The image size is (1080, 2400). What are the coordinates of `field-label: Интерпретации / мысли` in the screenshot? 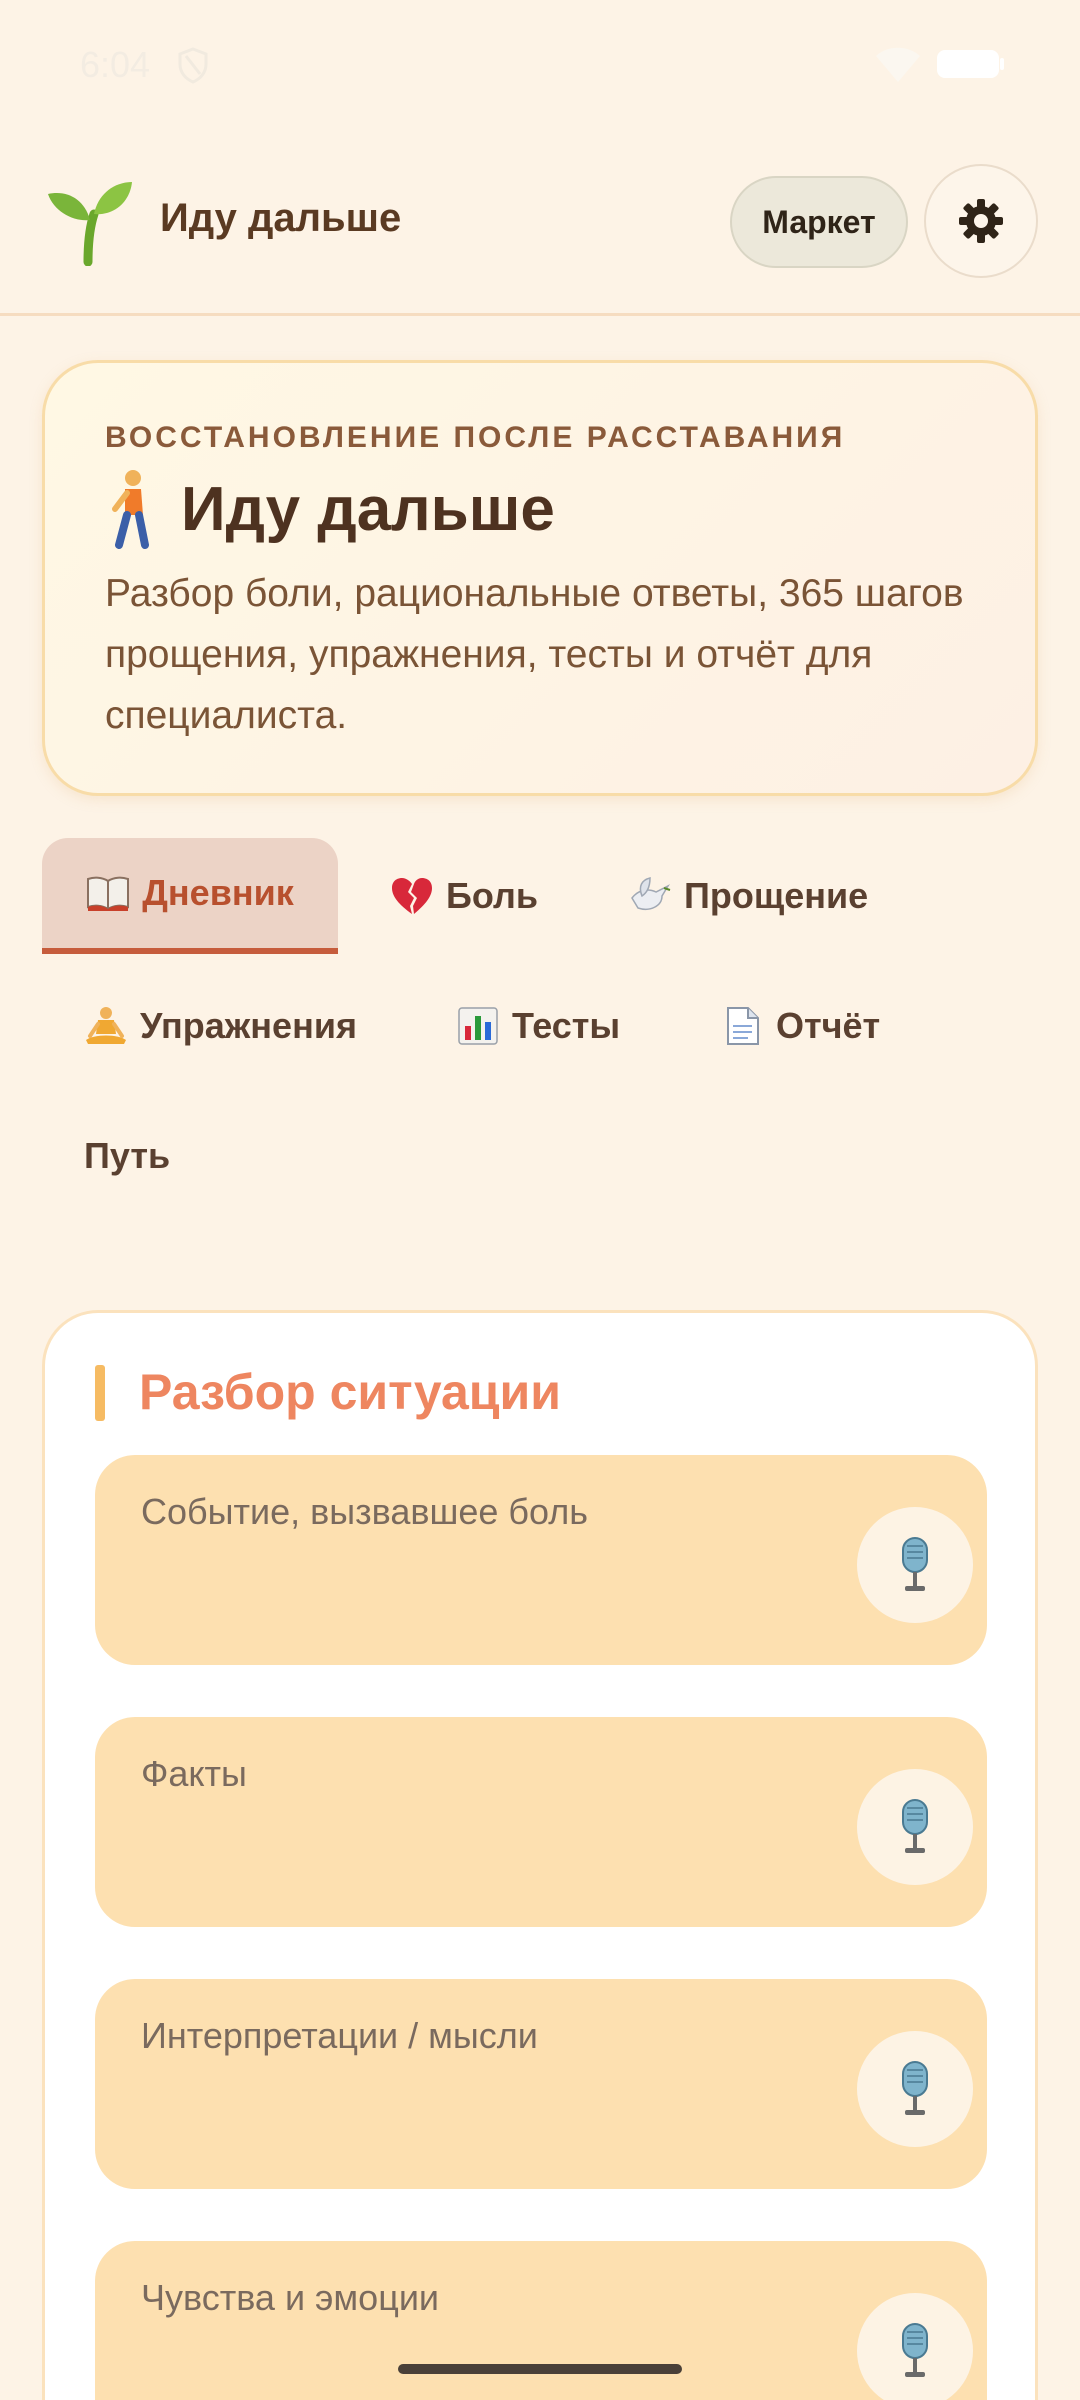 It's located at (339, 2035).